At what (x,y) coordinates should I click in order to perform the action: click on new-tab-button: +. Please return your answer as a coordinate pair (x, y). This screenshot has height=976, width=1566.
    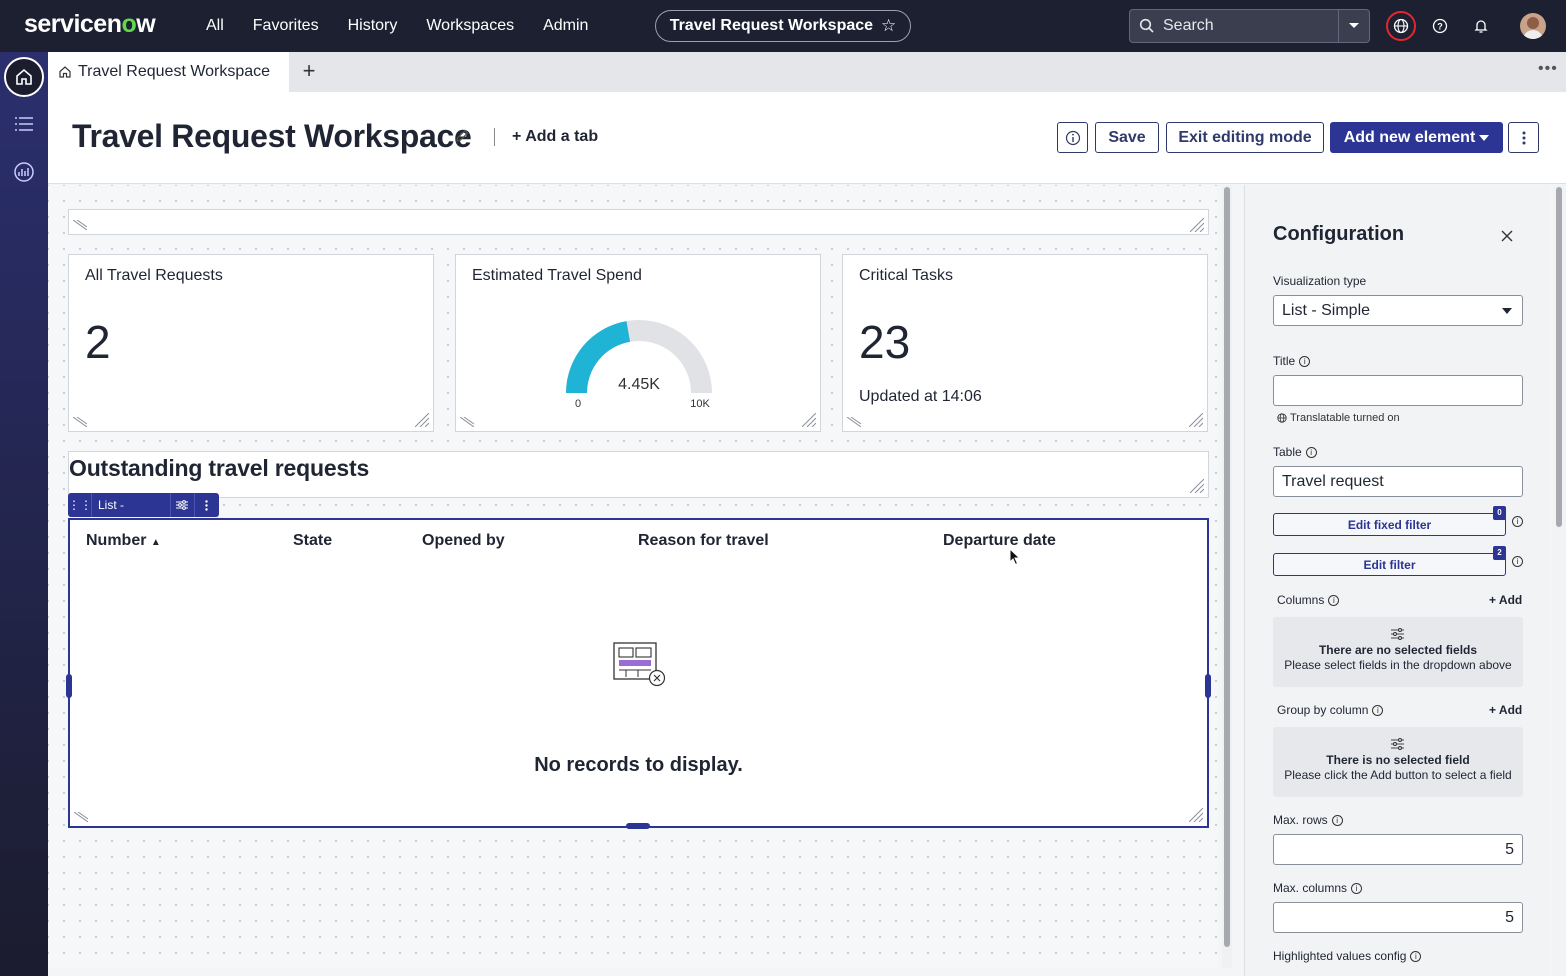
    Looking at the image, I should click on (309, 71).